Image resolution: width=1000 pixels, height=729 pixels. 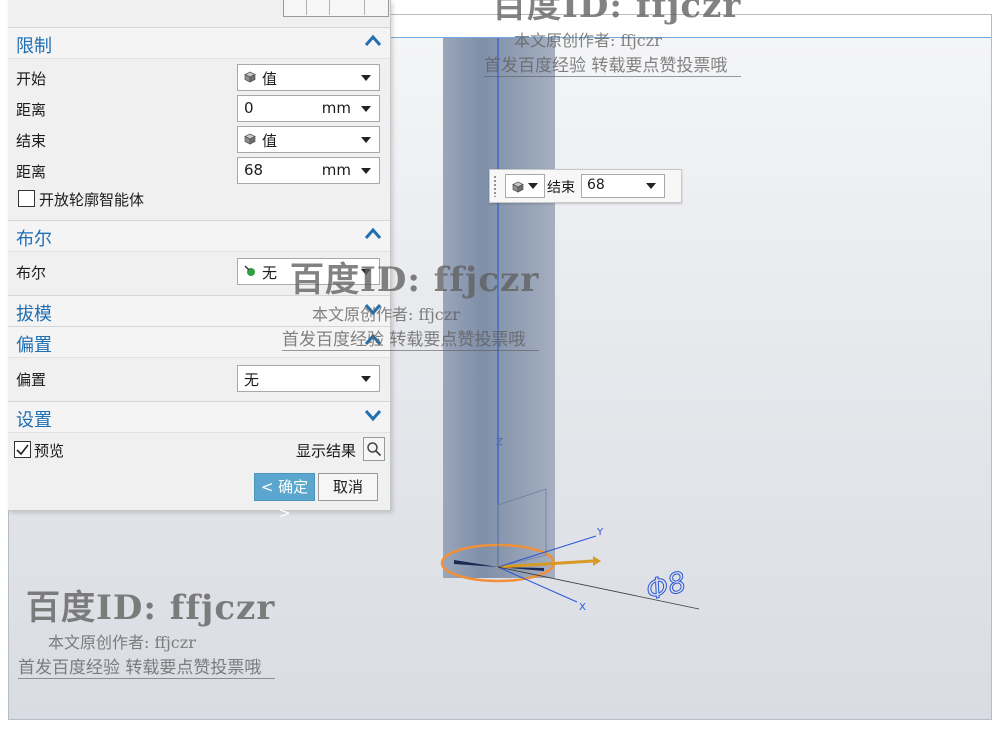 I want to click on end-distance-value: 68, so click(x=254, y=170).